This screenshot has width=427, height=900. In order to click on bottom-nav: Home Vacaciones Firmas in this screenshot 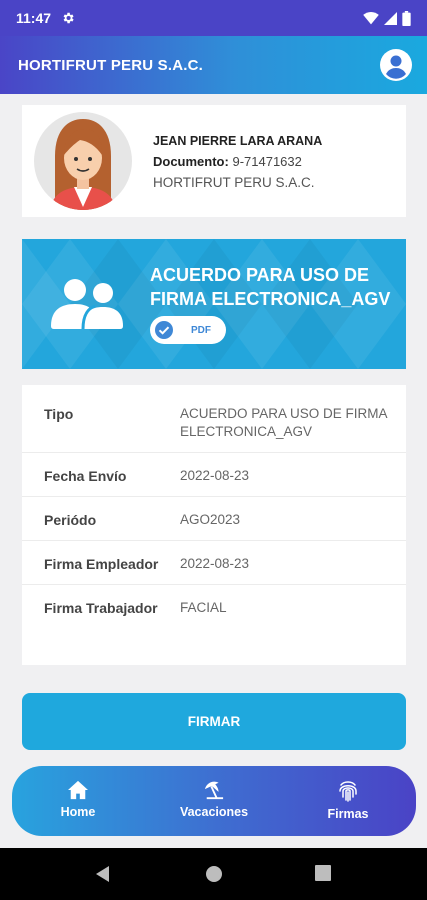, I will do `click(214, 801)`.